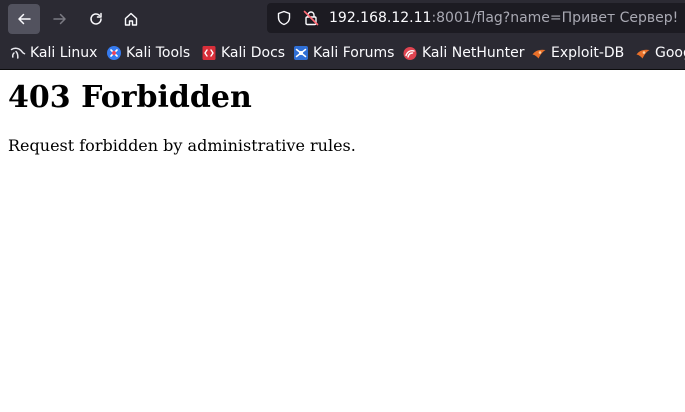  I want to click on bookmark-label: Exploit-DB, so click(588, 53).